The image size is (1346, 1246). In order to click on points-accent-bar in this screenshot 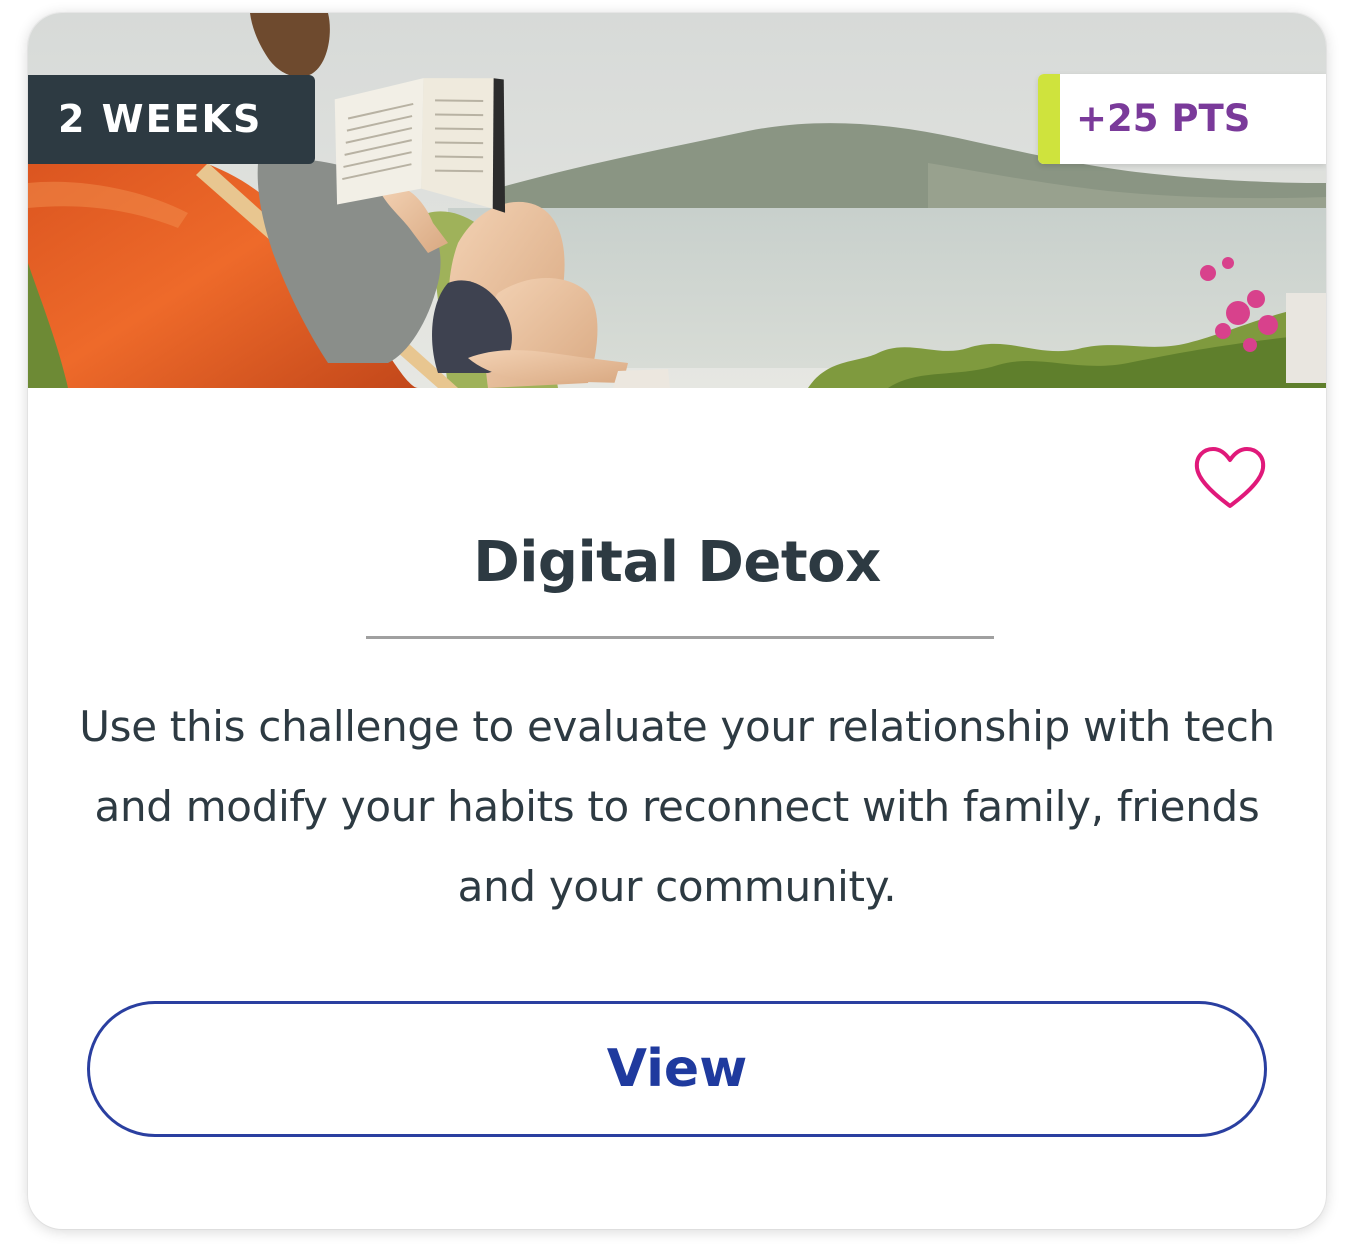, I will do `click(1049, 119)`.